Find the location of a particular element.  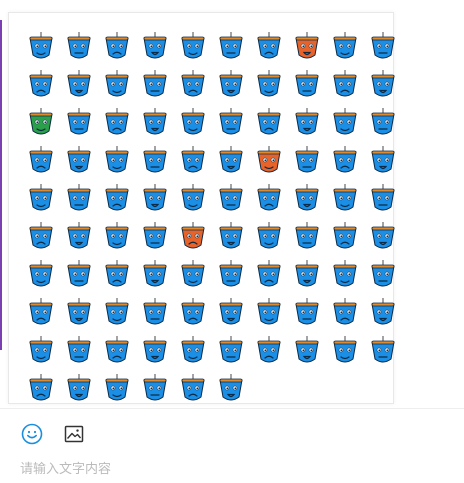

emoji-button is located at coordinates (32, 434).